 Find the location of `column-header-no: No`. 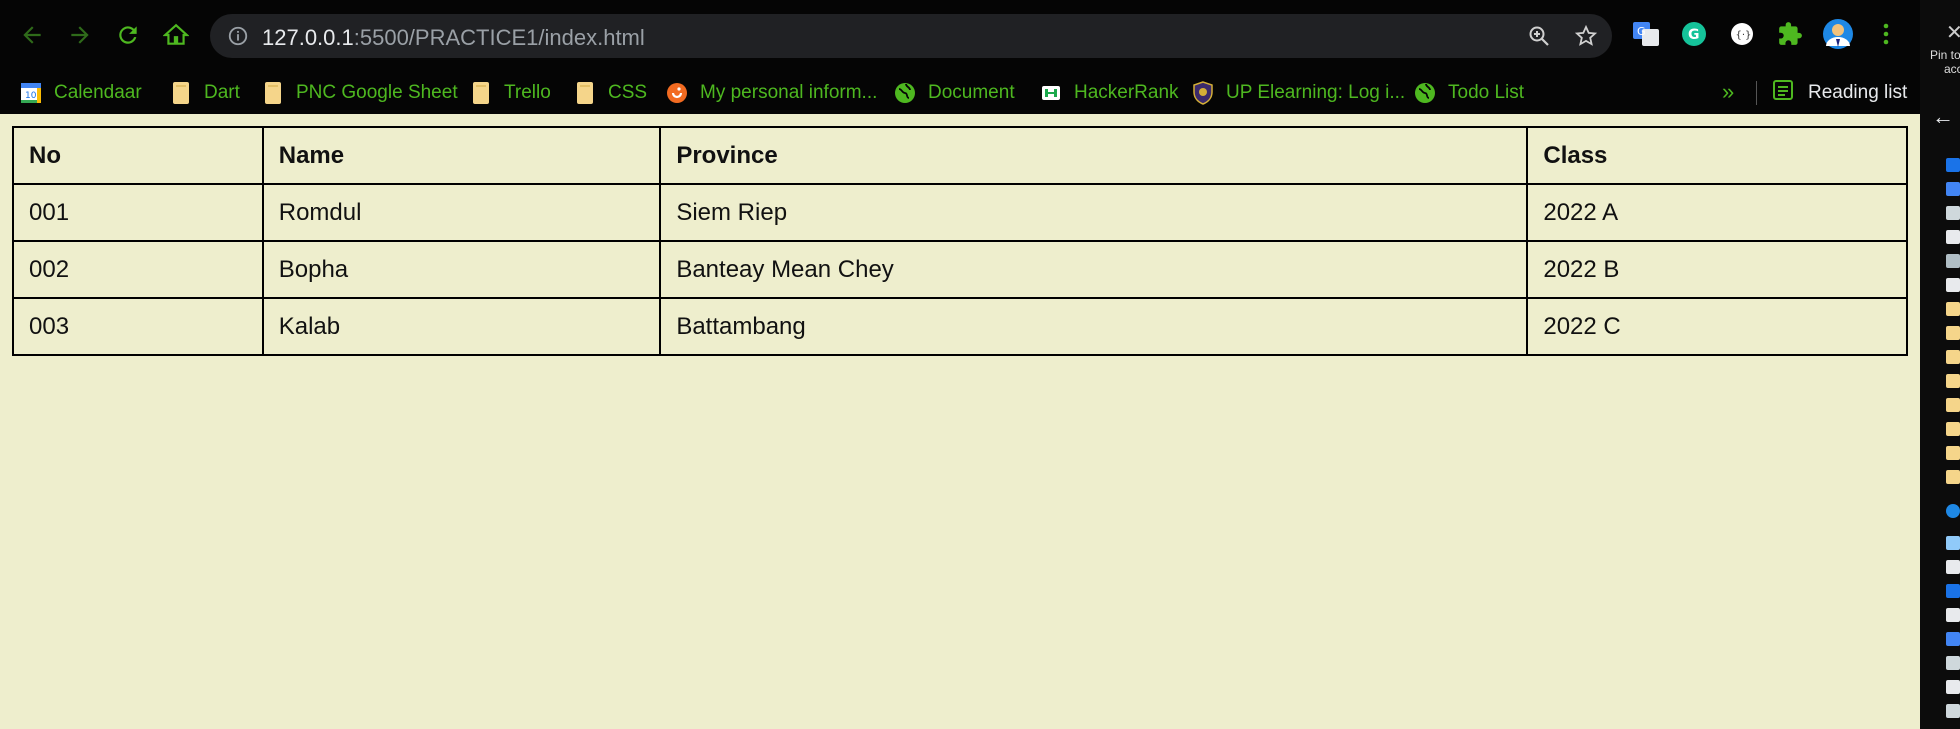

column-header-no: No is located at coordinates (138, 155).